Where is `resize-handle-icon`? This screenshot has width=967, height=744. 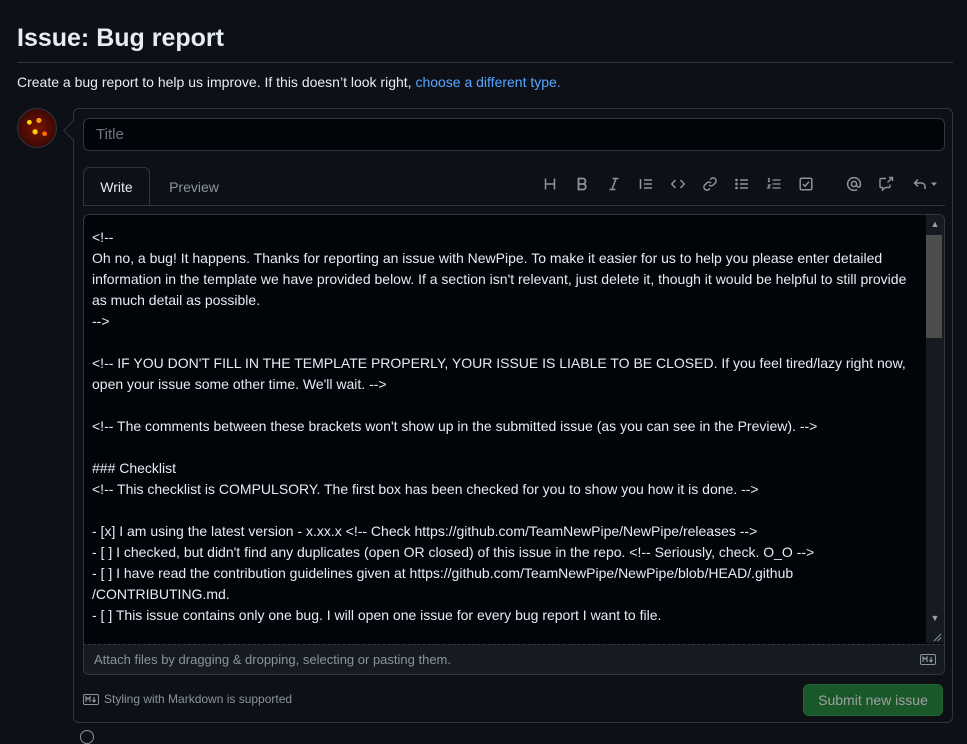 resize-handle-icon is located at coordinates (937, 637).